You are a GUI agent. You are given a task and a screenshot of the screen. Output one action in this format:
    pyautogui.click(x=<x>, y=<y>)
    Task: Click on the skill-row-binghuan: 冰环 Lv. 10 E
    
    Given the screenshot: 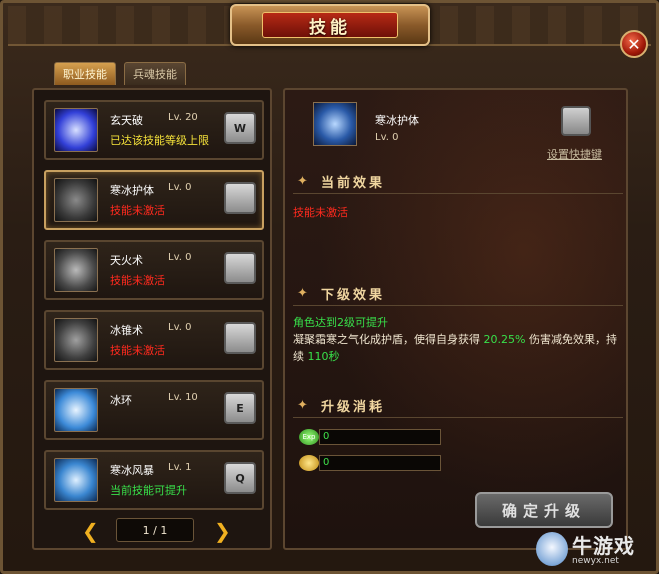 What is the action you would take?
    pyautogui.click(x=154, y=410)
    